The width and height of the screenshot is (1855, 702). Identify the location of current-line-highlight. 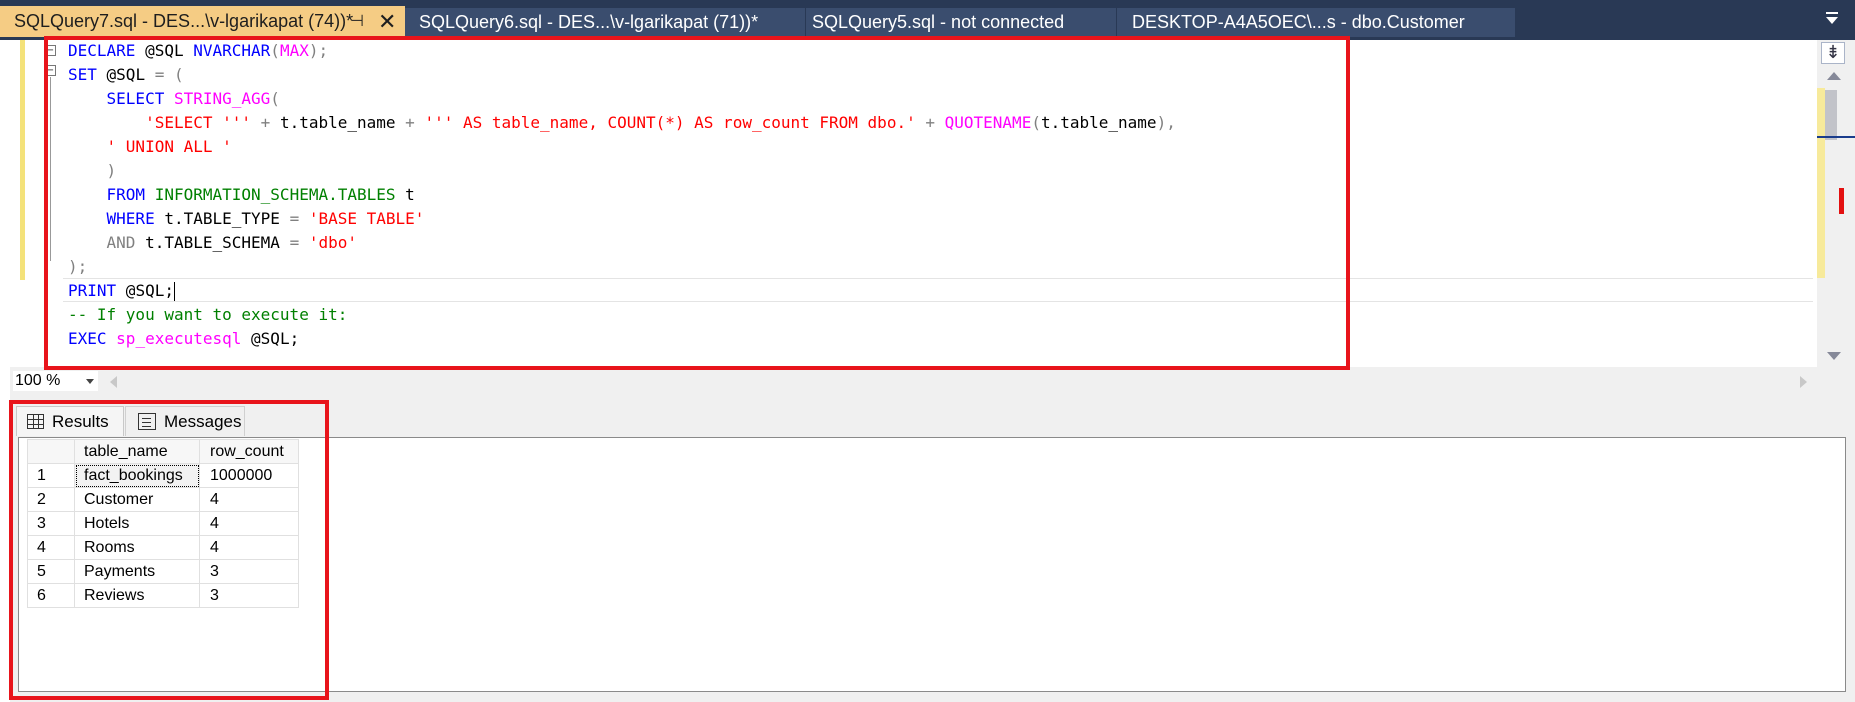
(938, 290).